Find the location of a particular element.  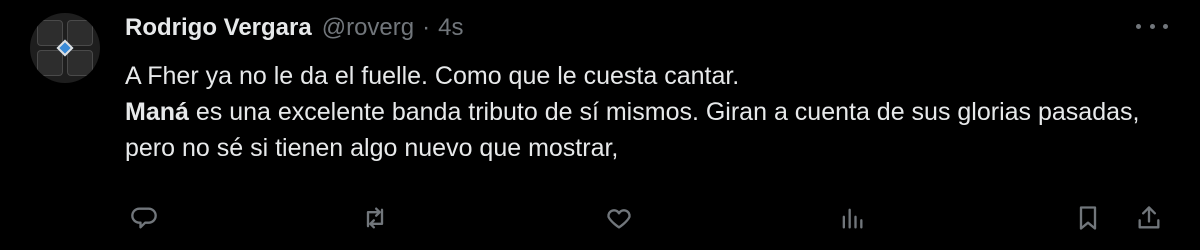

bookmark-icon is located at coordinates (1088, 218).